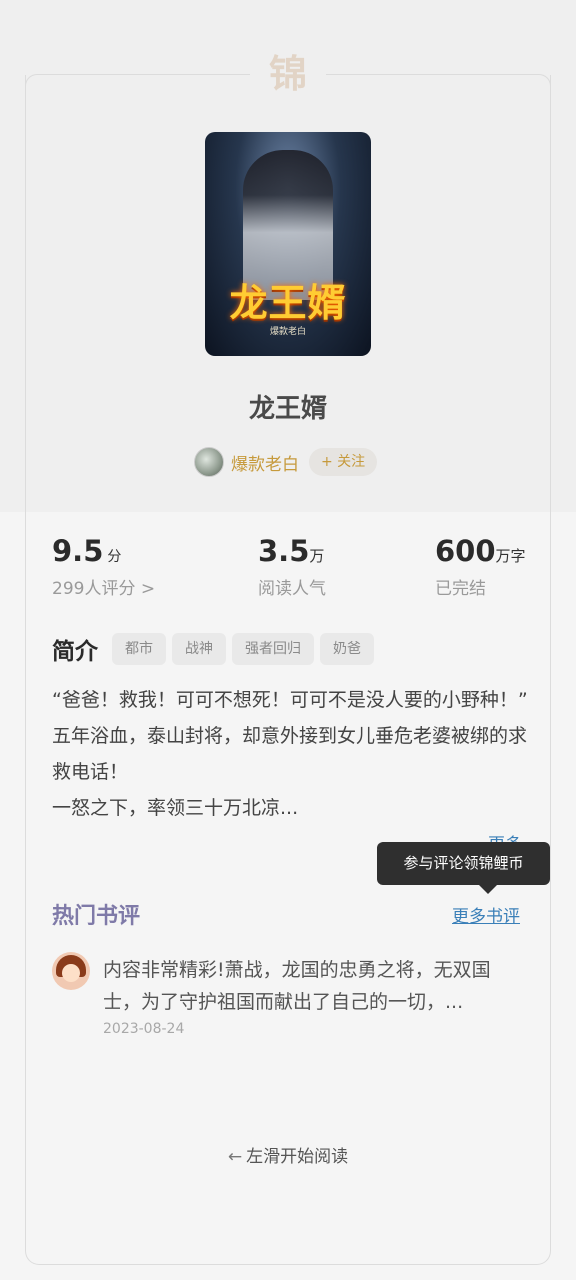 The width and height of the screenshot is (576, 1280). I want to click on intro-title: 简介, so click(75, 652).